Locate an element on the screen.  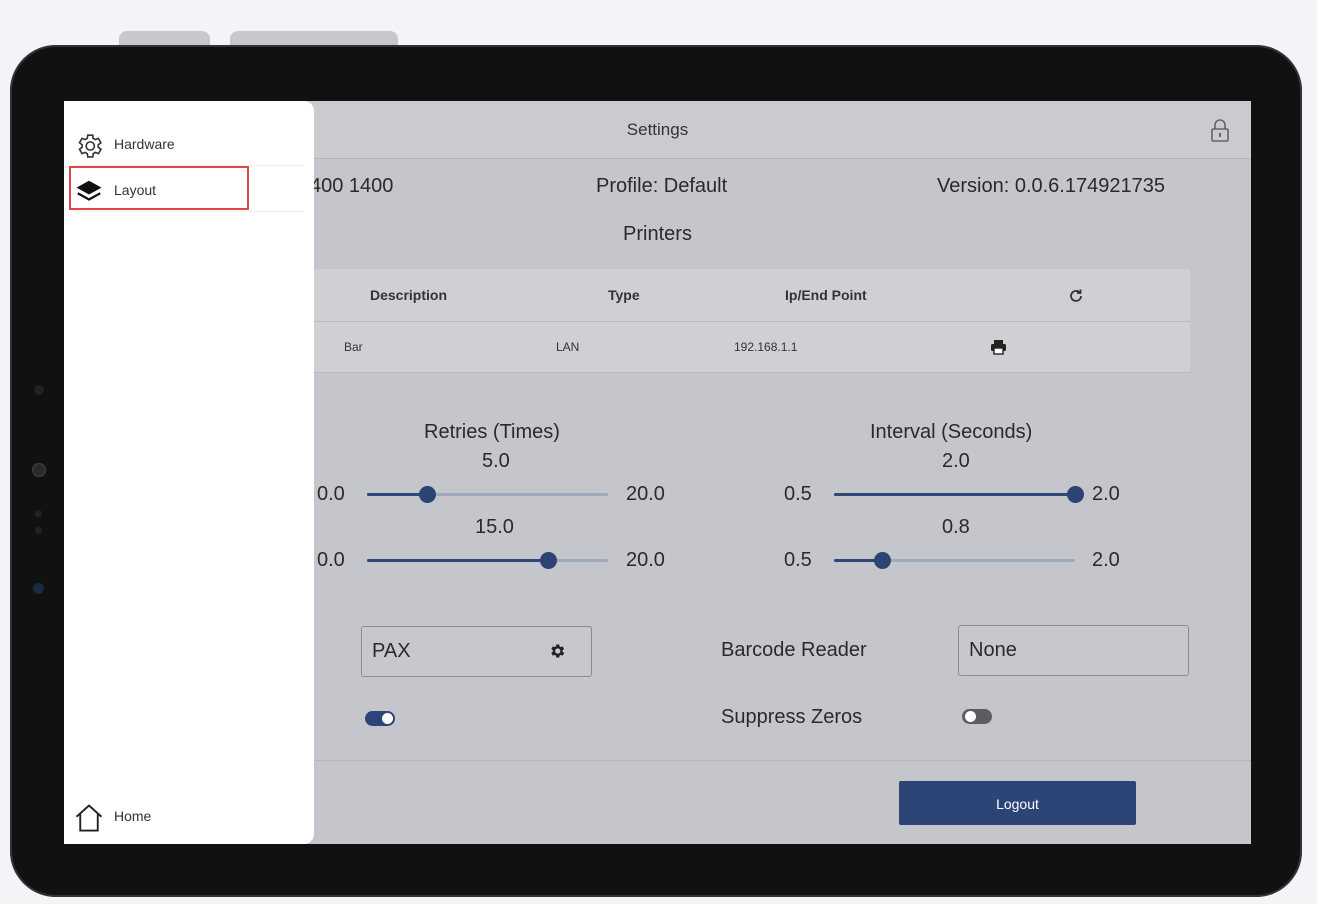
interval-slider2-max: 2.0 is located at coordinates (1106, 560).